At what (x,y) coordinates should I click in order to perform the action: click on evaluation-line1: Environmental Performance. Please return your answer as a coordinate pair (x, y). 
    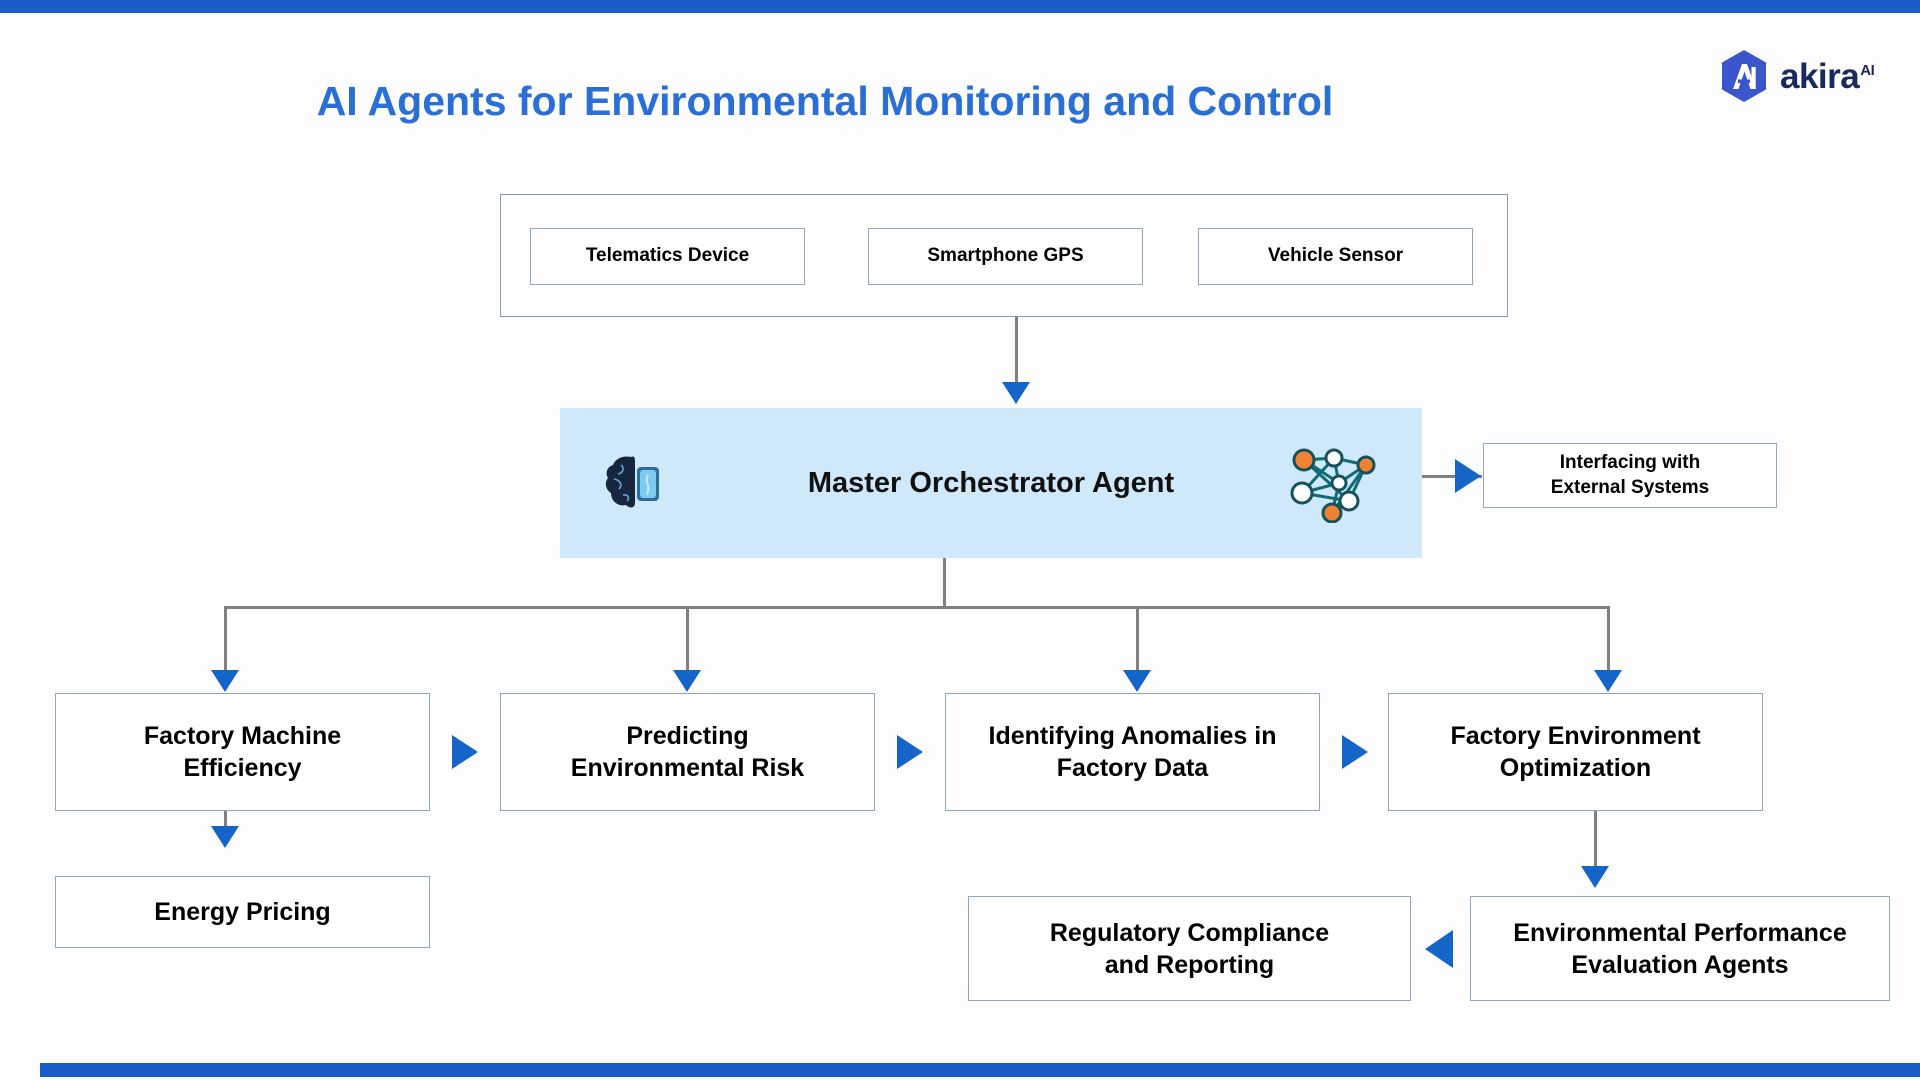
    Looking at the image, I should click on (1680, 932).